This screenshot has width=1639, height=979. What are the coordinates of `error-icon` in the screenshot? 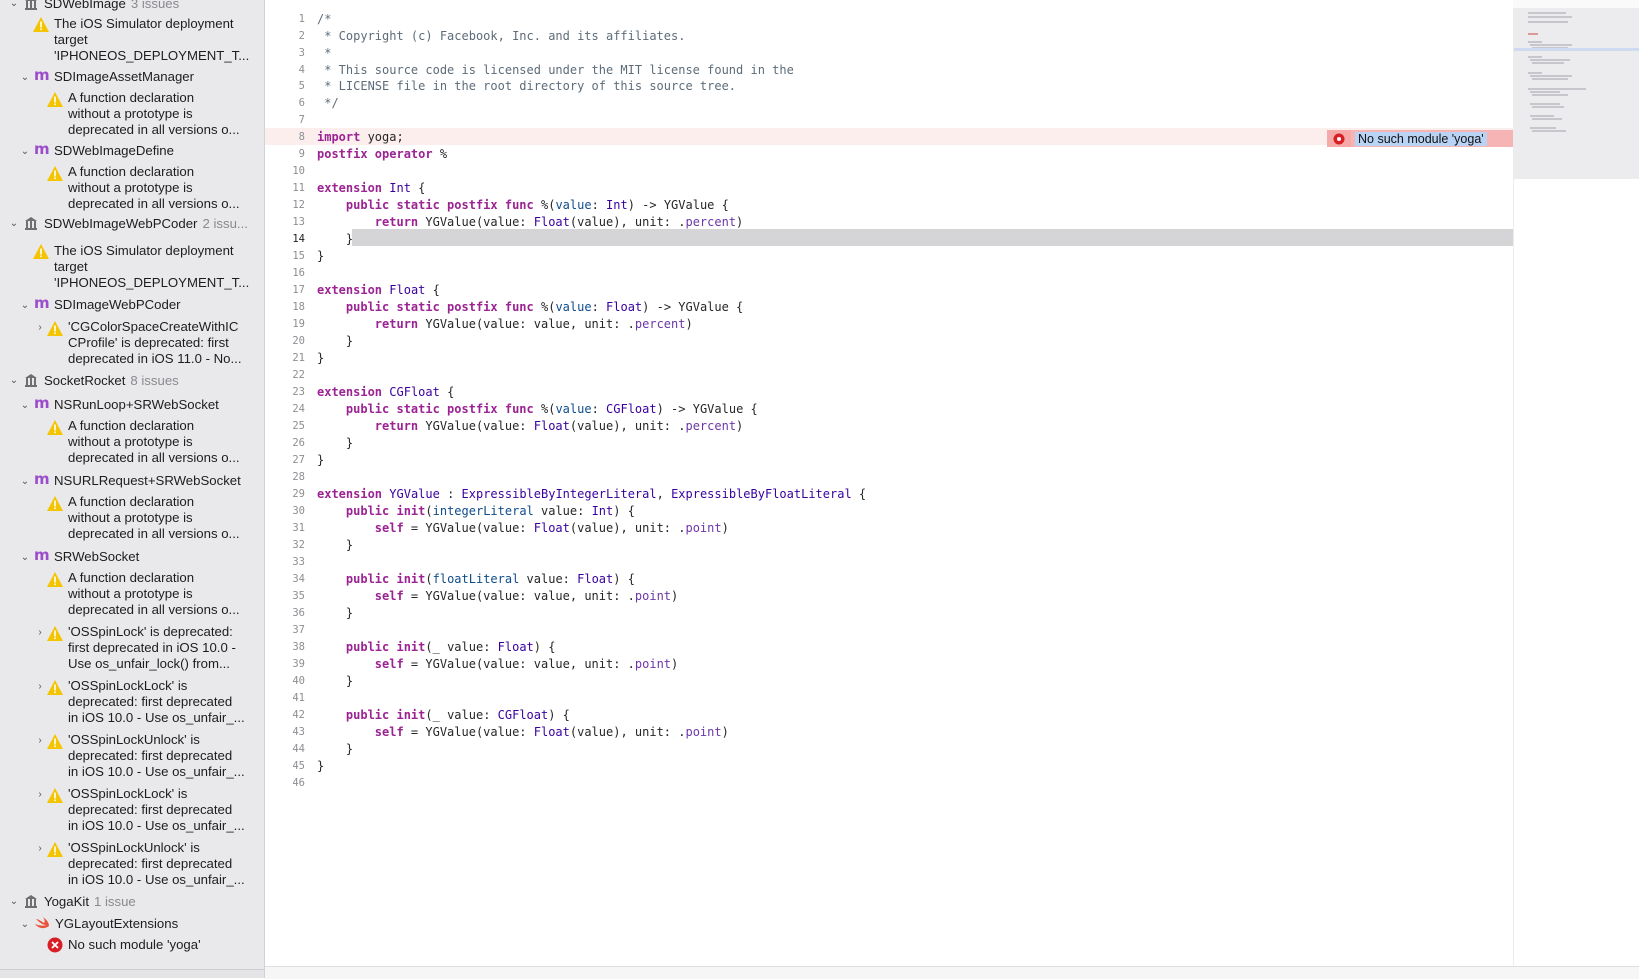 It's located at (1339, 138).